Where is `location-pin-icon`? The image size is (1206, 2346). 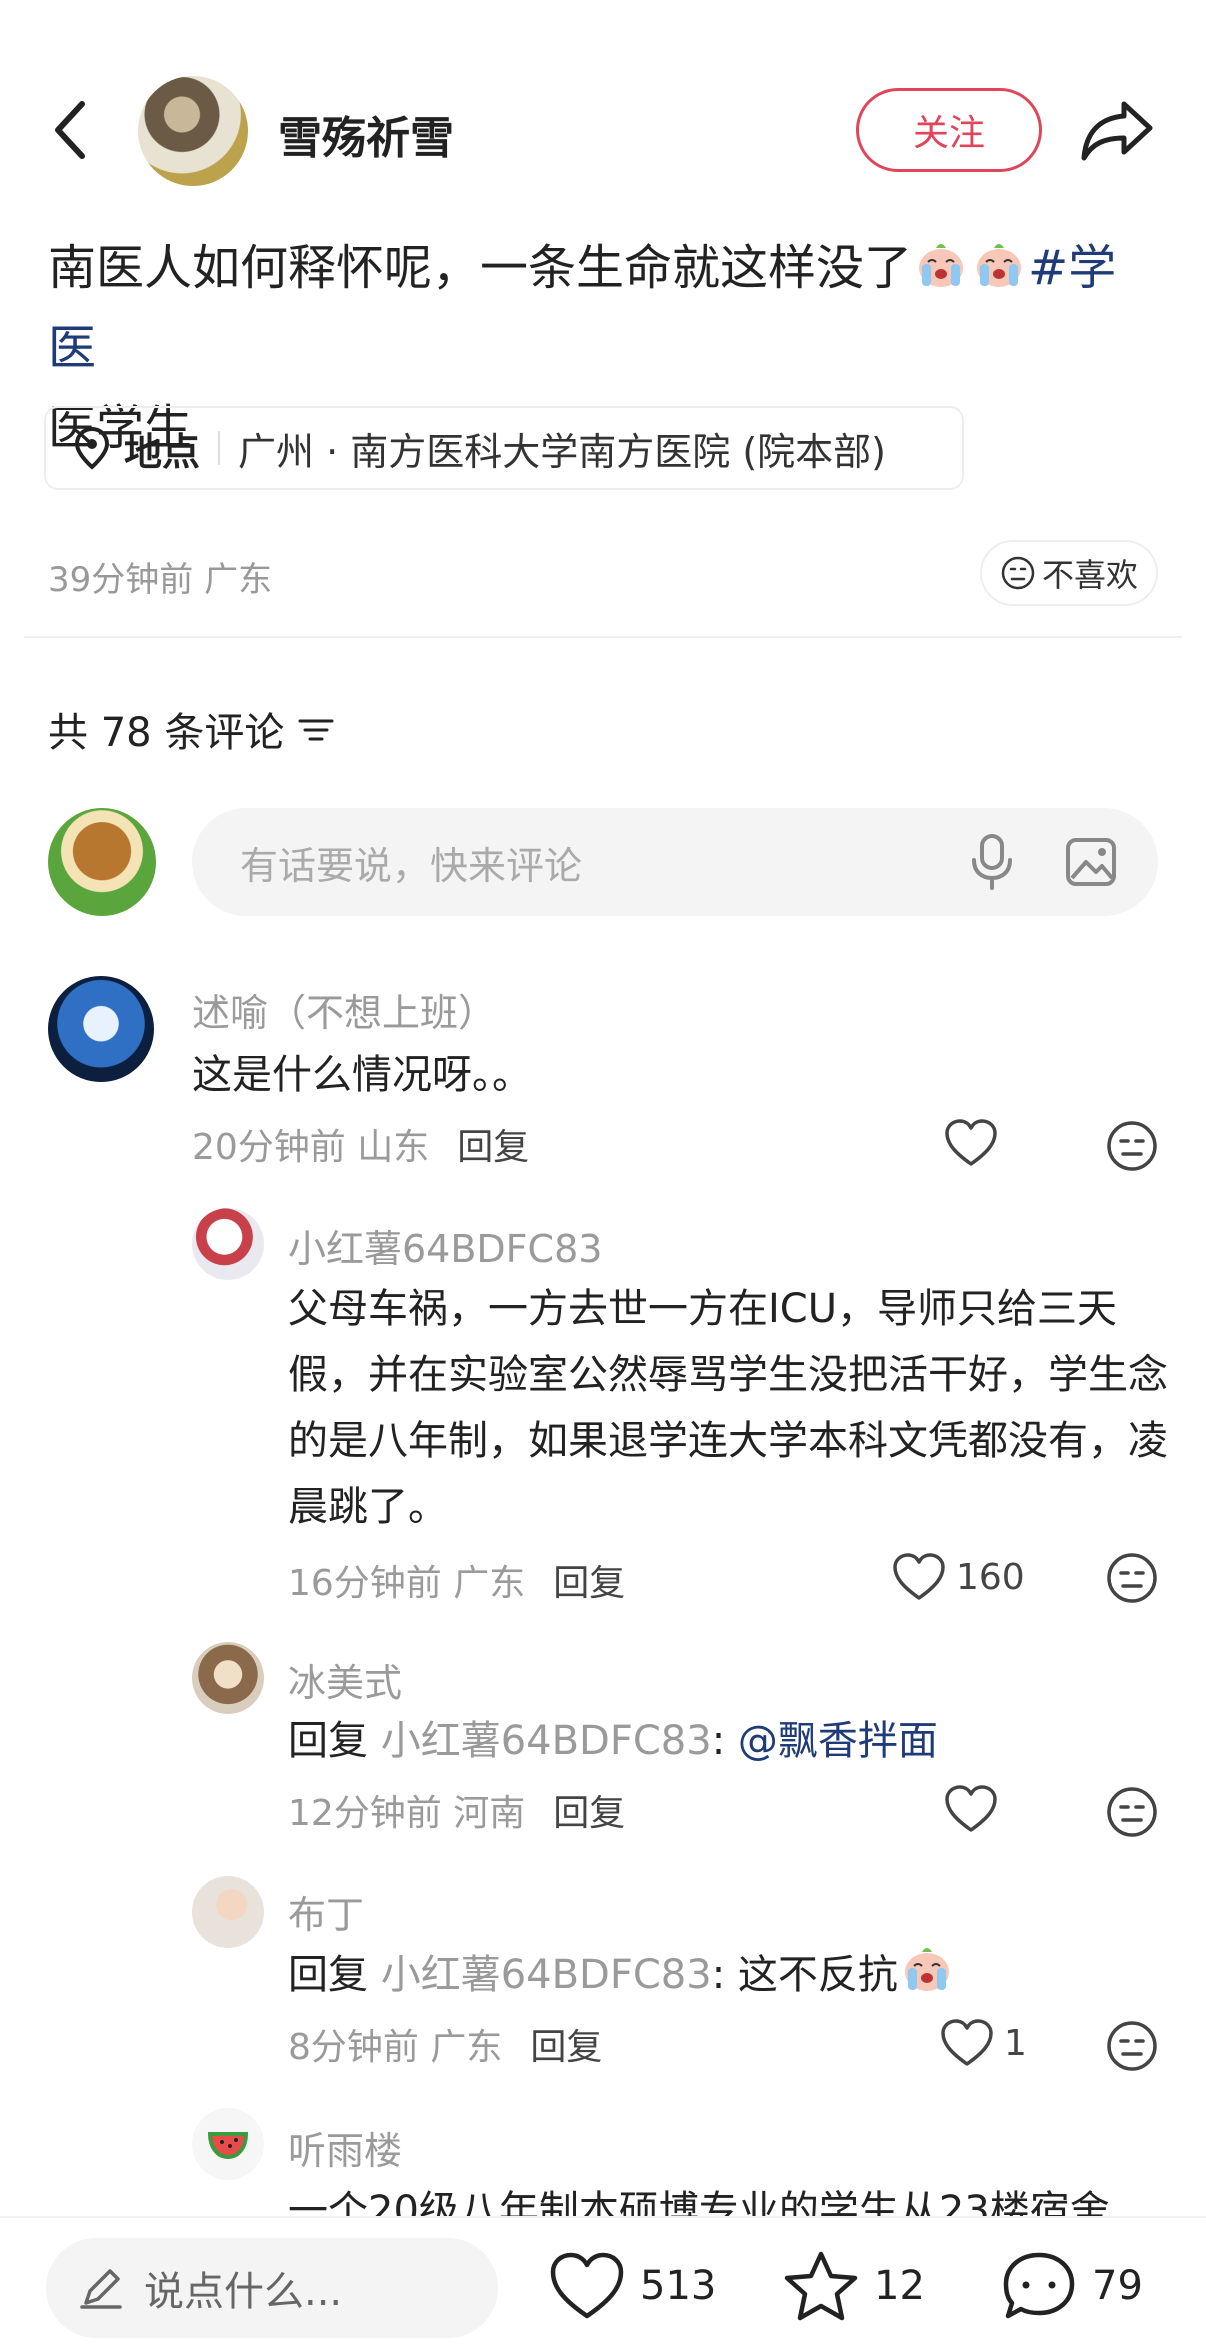
location-pin-icon is located at coordinates (92, 448).